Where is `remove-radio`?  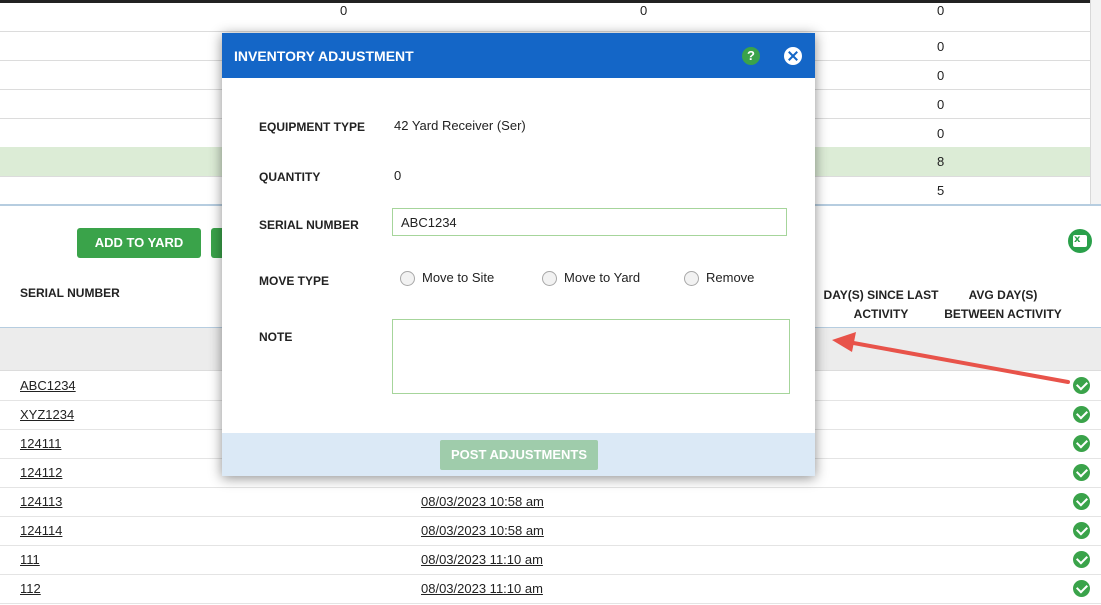 remove-radio is located at coordinates (691, 278).